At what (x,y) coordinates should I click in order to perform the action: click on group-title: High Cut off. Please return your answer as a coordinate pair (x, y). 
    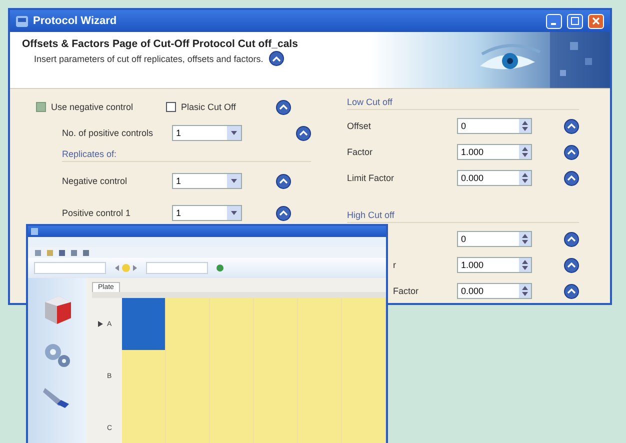
    Looking at the image, I should click on (463, 216).